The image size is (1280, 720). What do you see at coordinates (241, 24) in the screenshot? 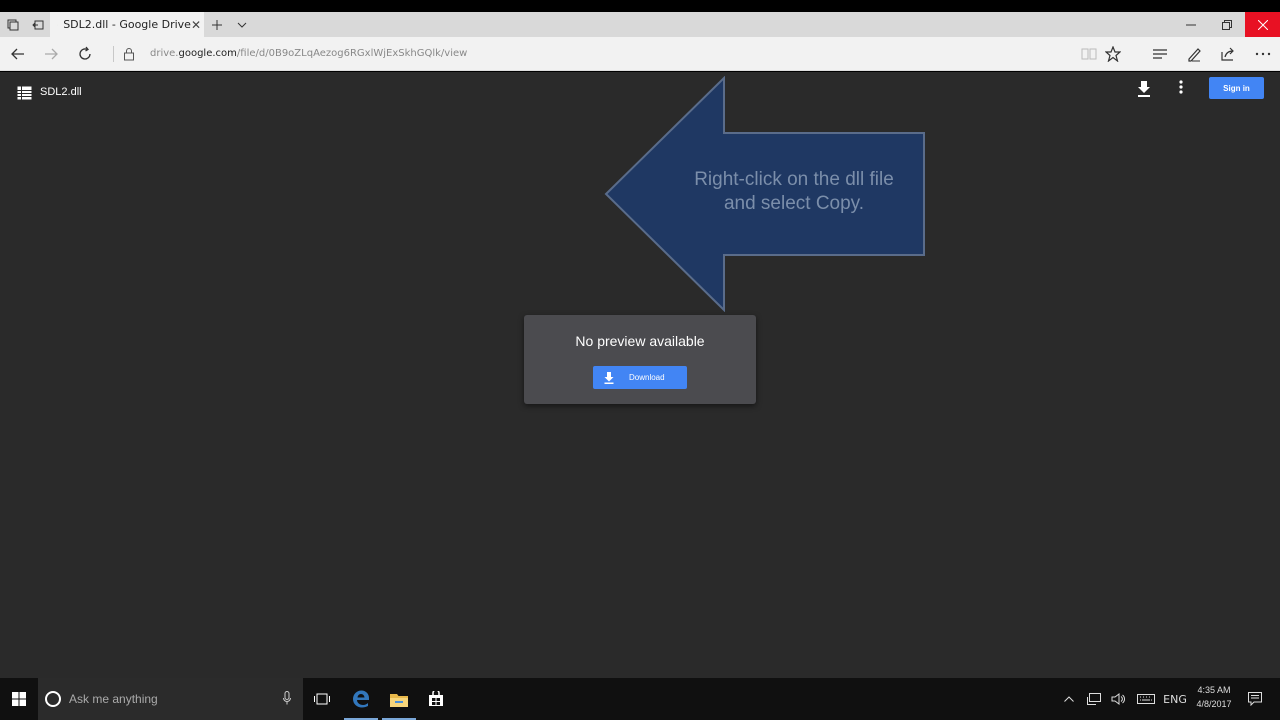
I see `tab-dropdown-icon` at bounding box center [241, 24].